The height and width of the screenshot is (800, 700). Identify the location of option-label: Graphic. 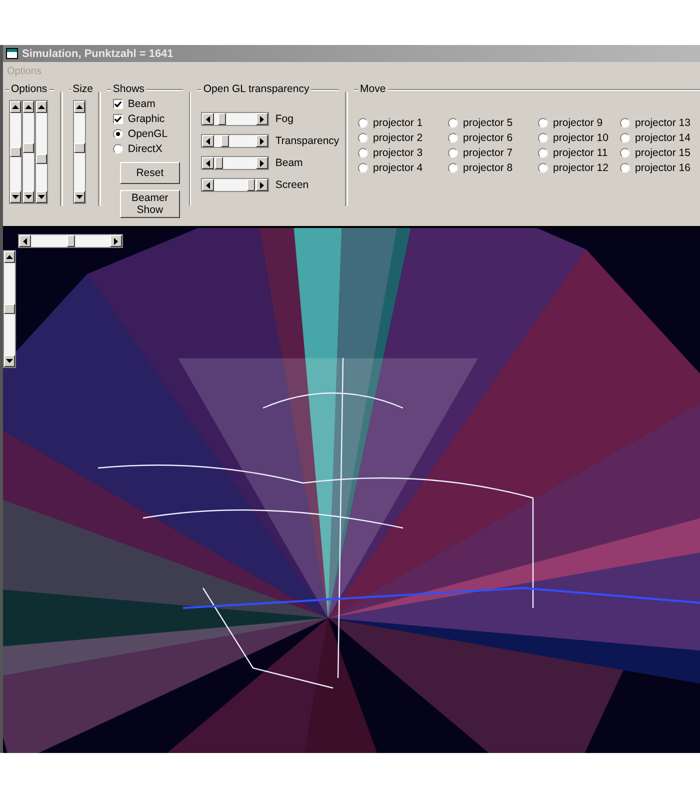
(146, 119).